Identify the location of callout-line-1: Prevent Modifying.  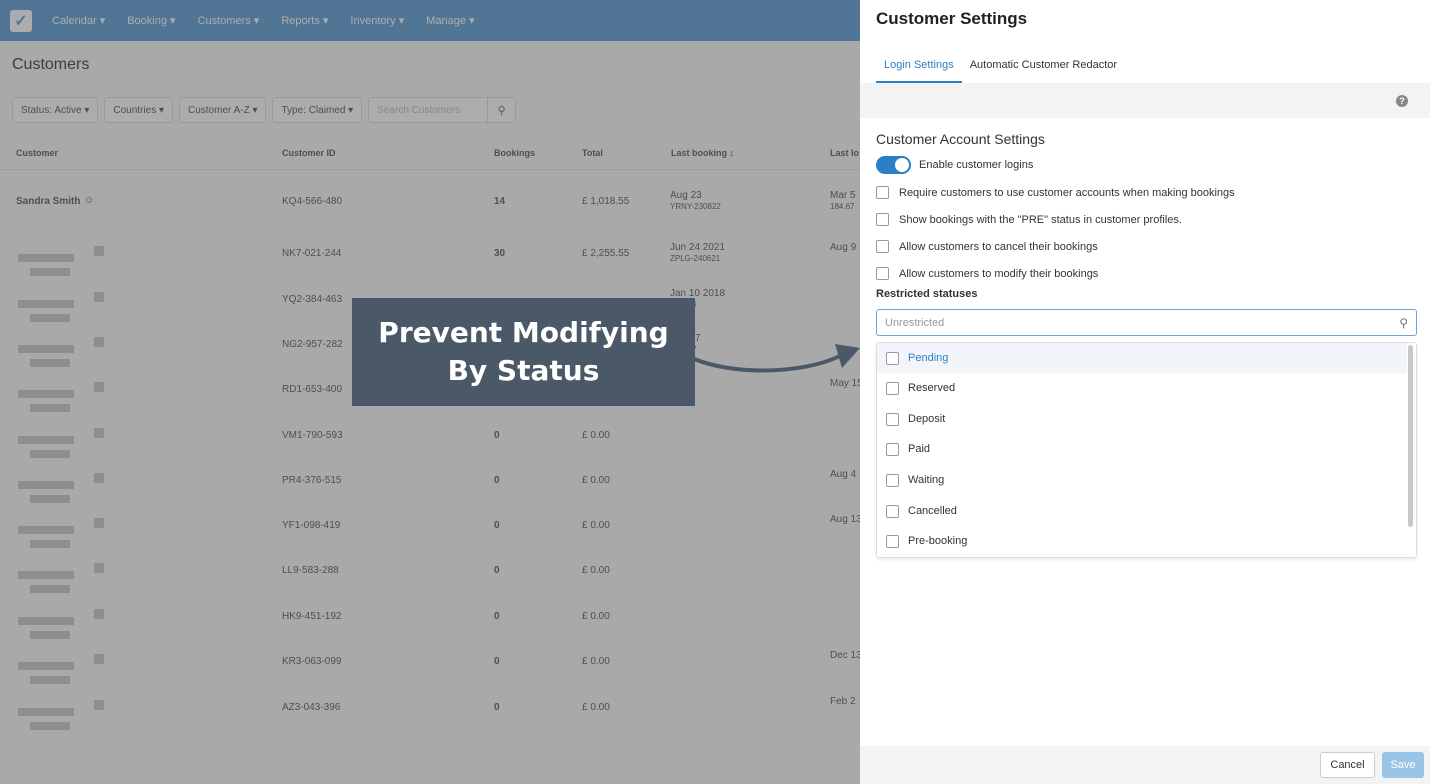
(523, 332).